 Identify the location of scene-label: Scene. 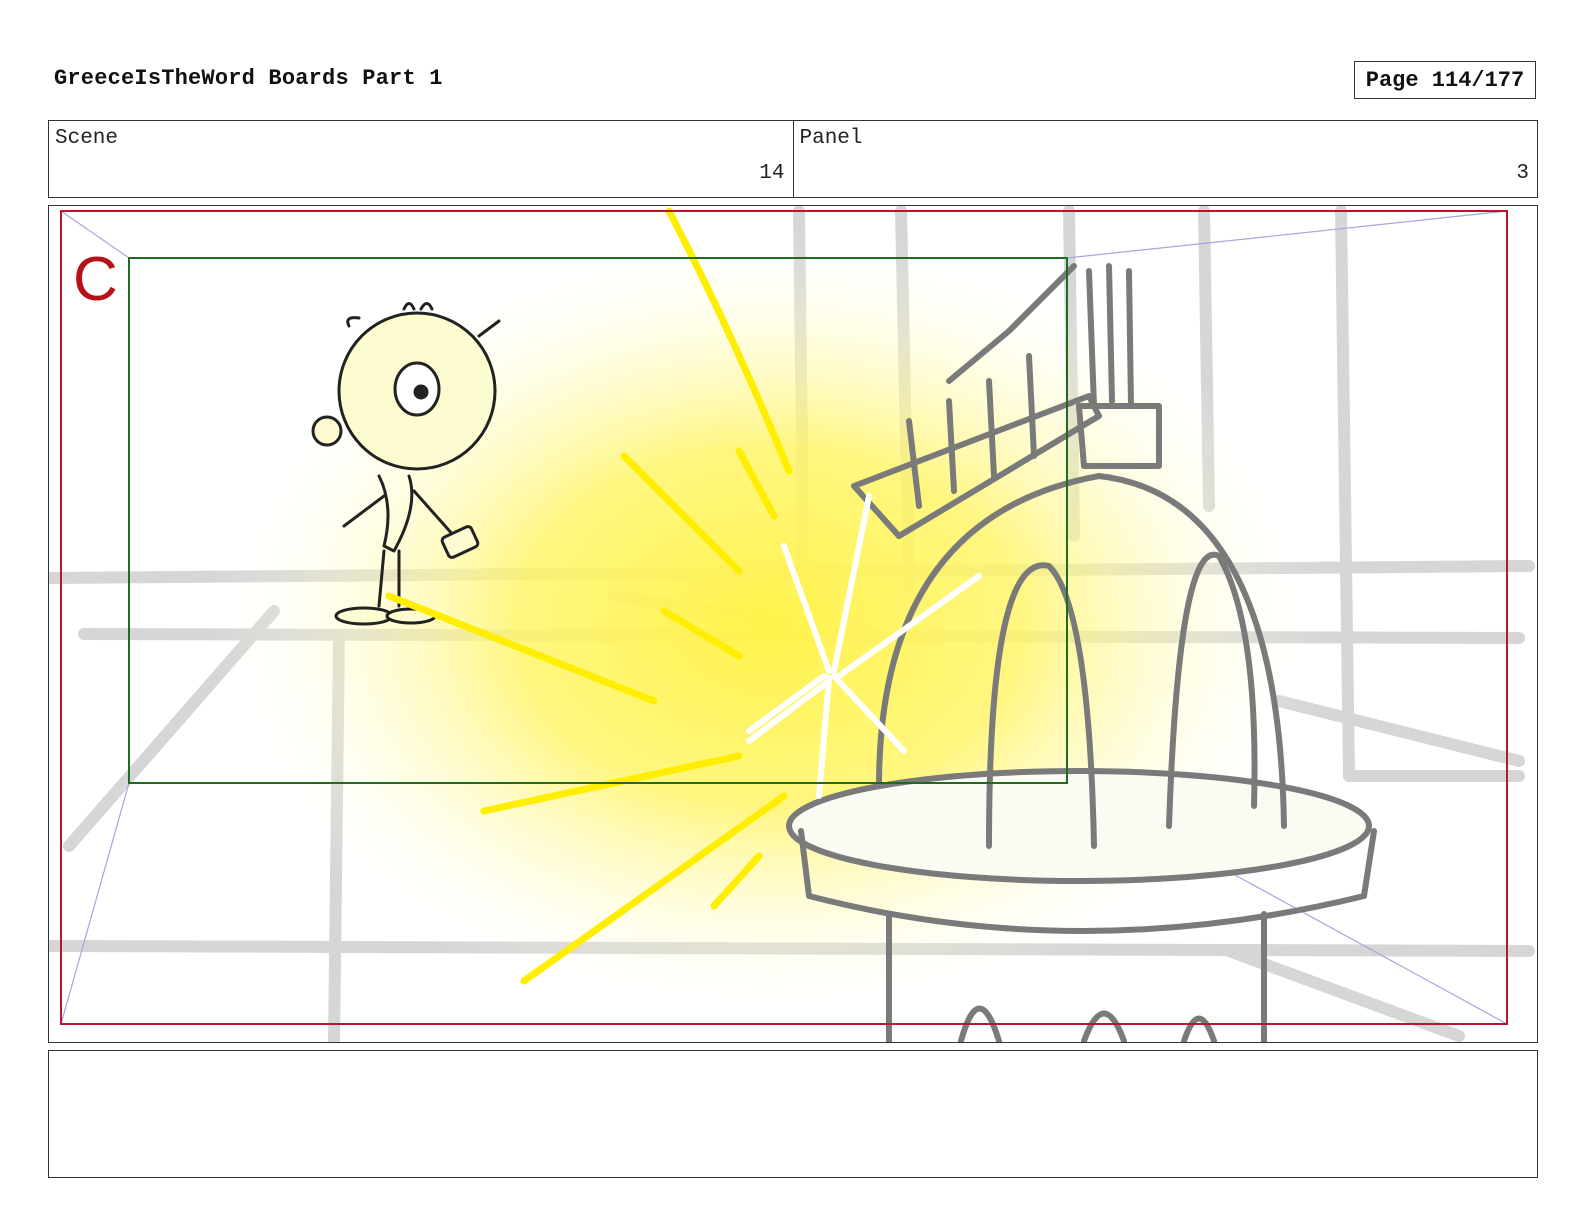
(87, 138).